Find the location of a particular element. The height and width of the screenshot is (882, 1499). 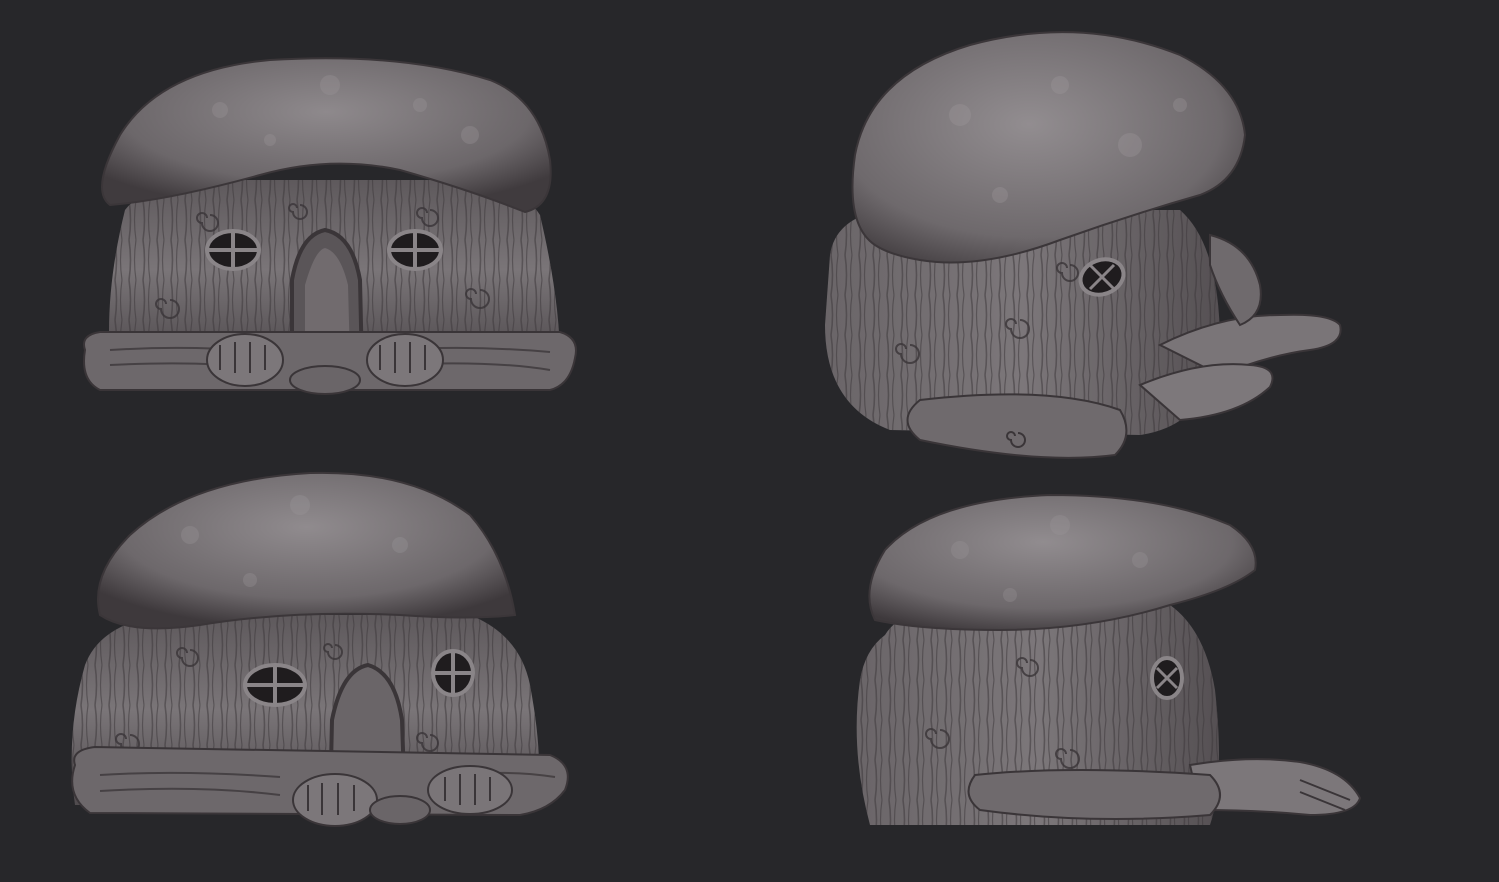

front-view-sculpt is located at coordinates (330, 226).